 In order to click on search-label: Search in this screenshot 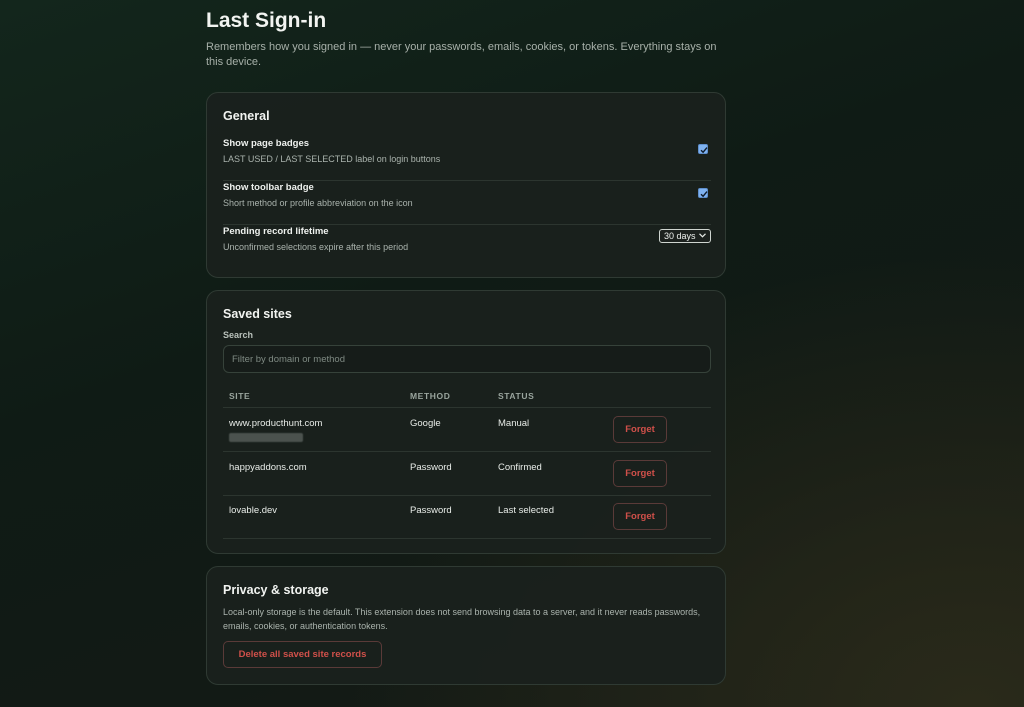, I will do `click(238, 335)`.